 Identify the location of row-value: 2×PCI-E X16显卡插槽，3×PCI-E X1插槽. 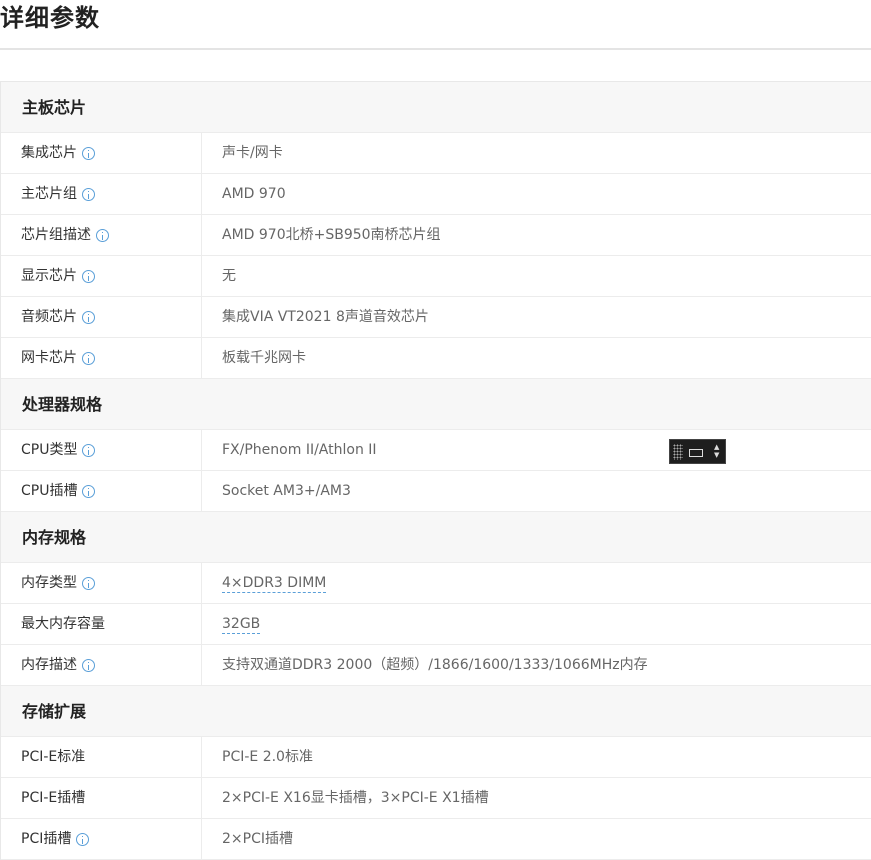
(355, 798).